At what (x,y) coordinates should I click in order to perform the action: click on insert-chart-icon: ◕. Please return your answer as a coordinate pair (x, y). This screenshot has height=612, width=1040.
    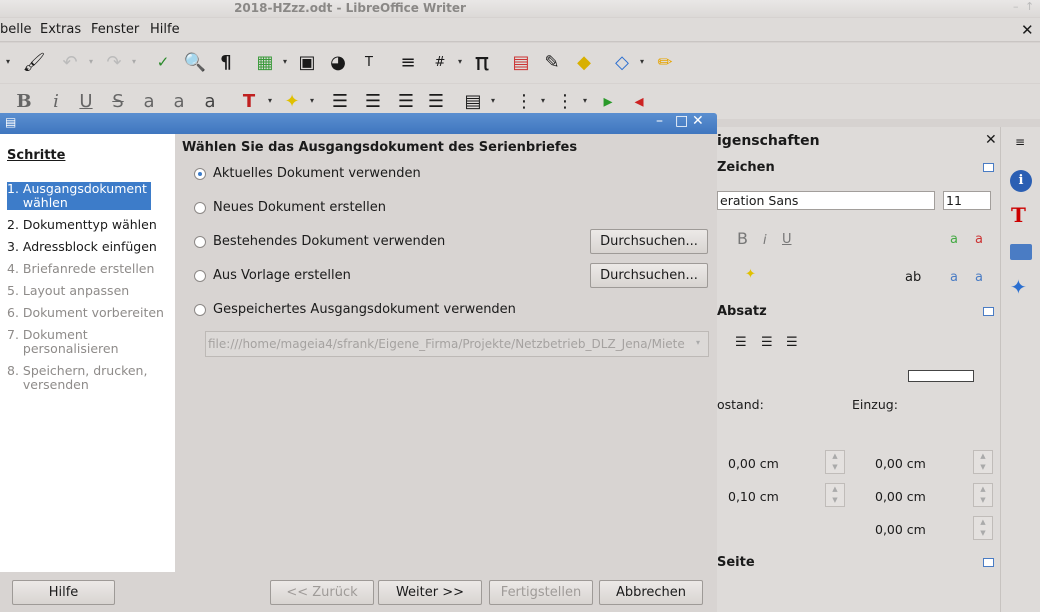
    Looking at the image, I should click on (338, 62).